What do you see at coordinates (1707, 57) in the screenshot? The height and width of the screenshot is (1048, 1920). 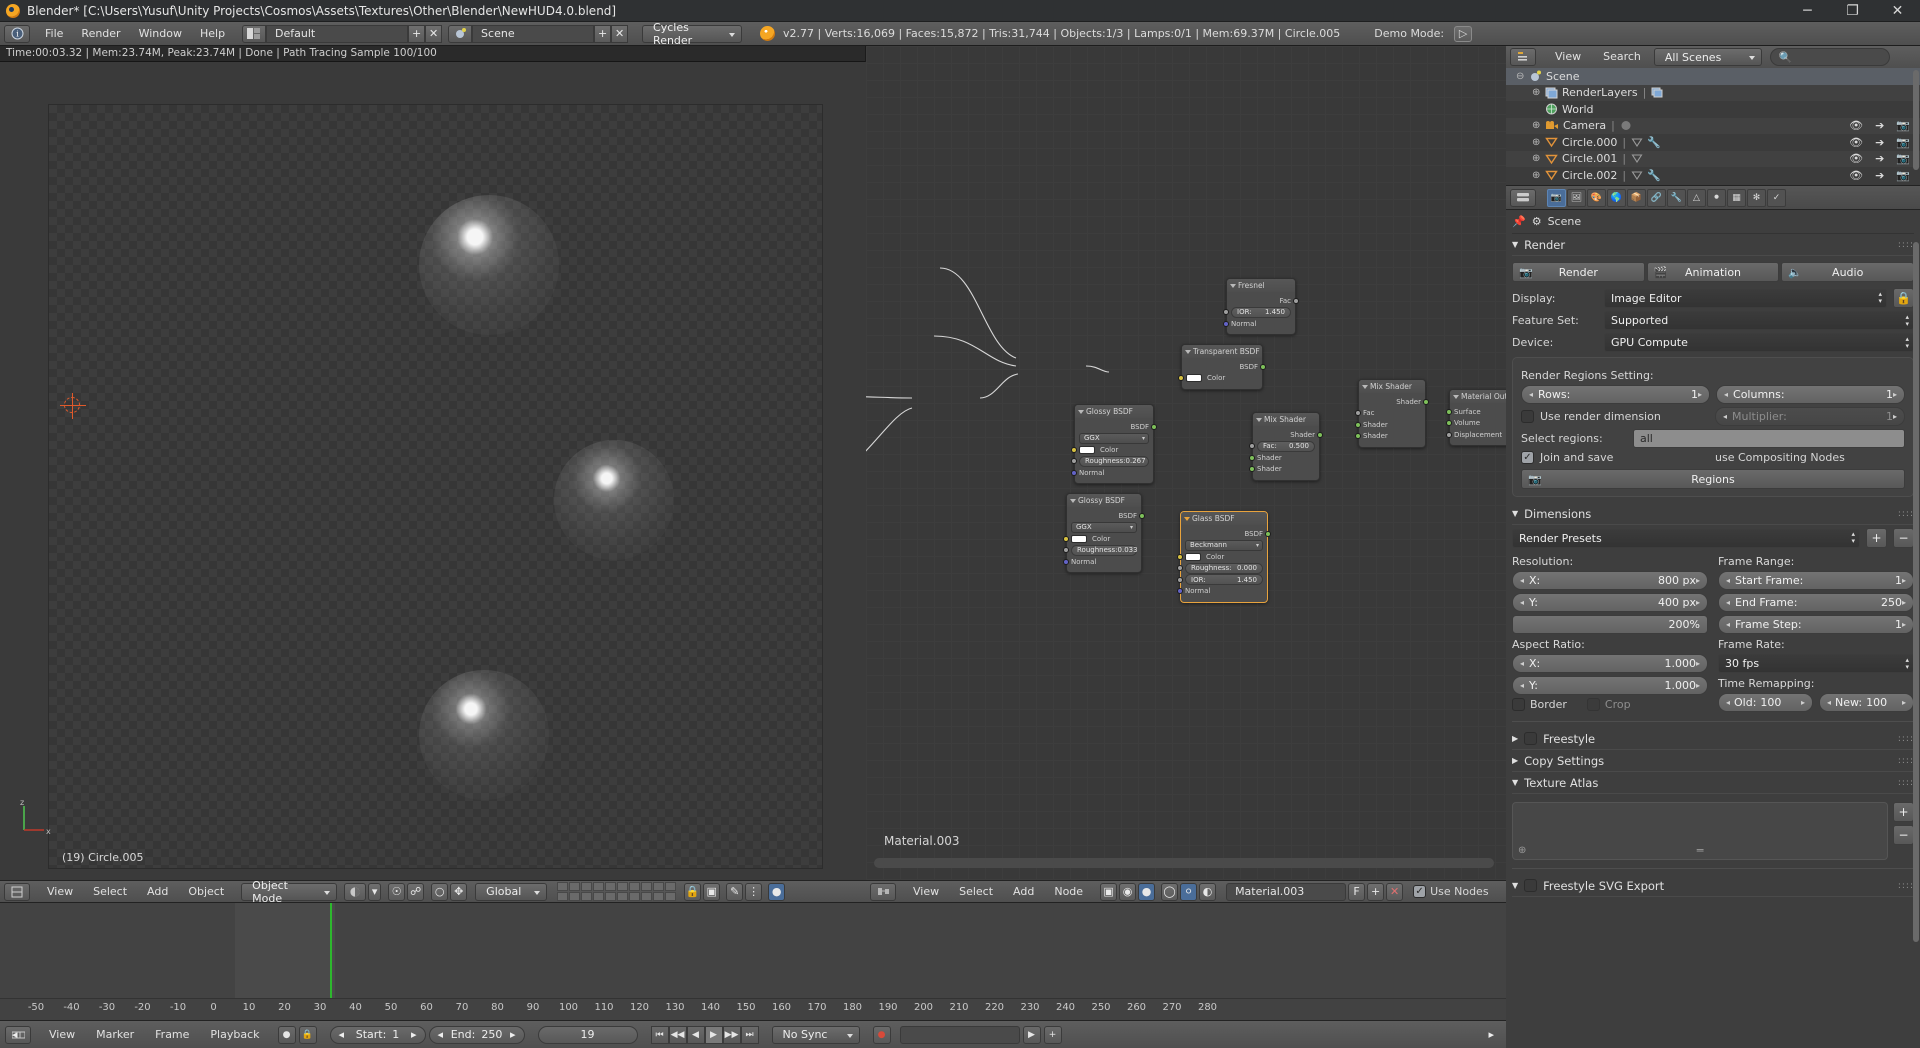 I see `outliner-display-mode-dropdown: All Scenes` at bounding box center [1707, 57].